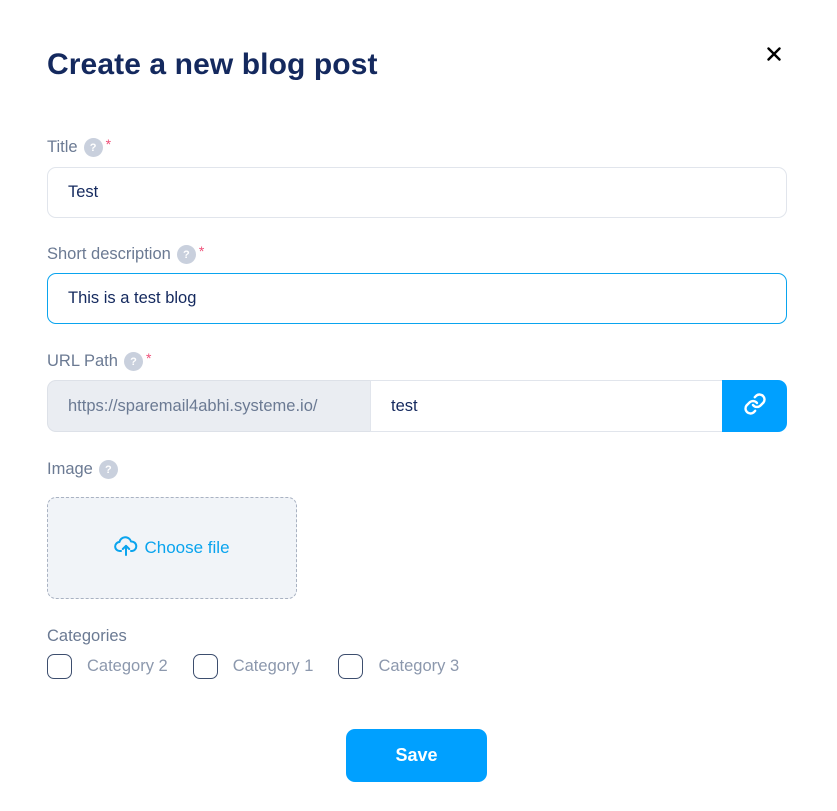 This screenshot has height=811, width=837. I want to click on short-description-label: Short description ? *, so click(126, 253).